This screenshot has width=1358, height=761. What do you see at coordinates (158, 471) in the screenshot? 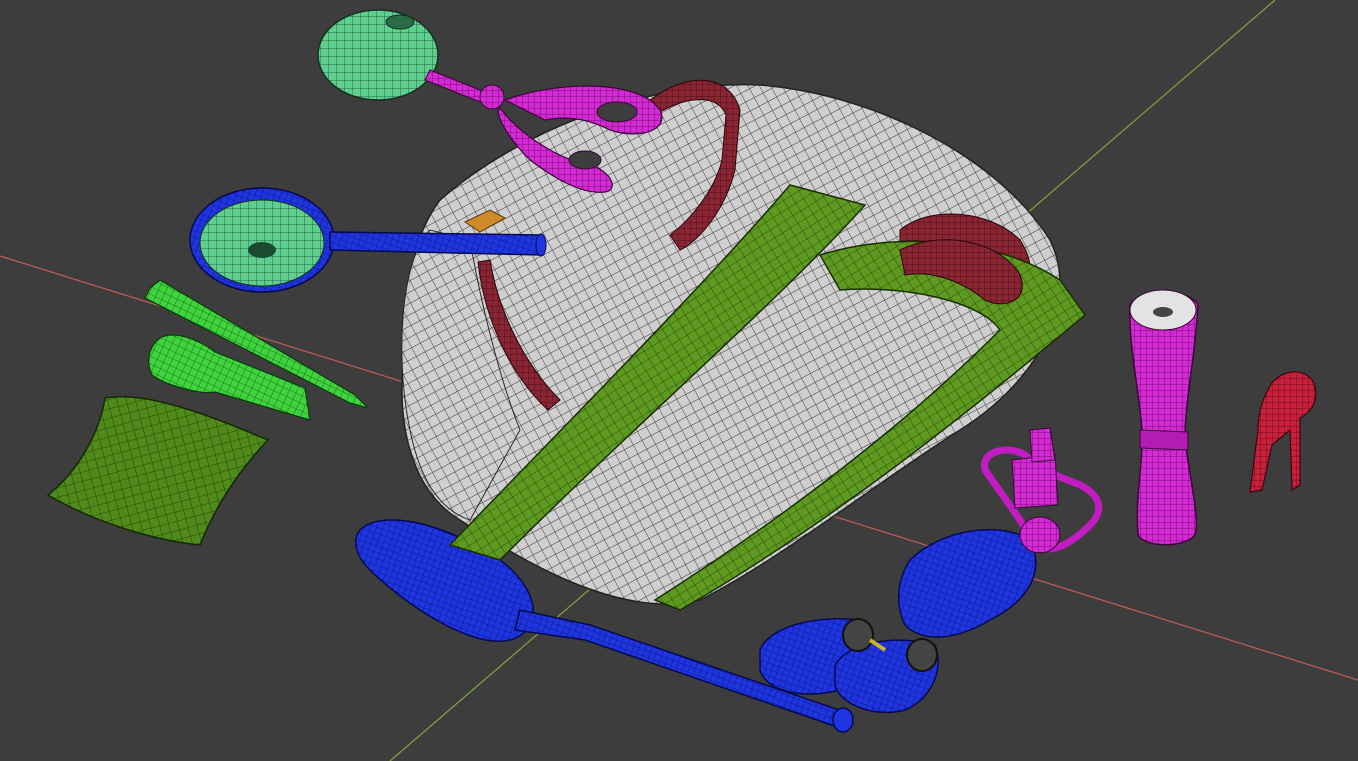
I see `pouch-object` at bounding box center [158, 471].